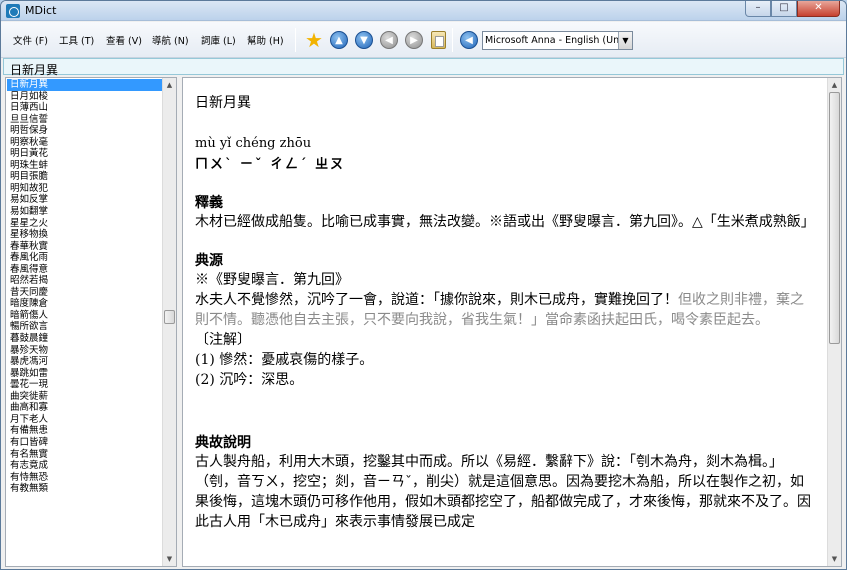  I want to click on list-item: 春風得意, so click(86, 270).